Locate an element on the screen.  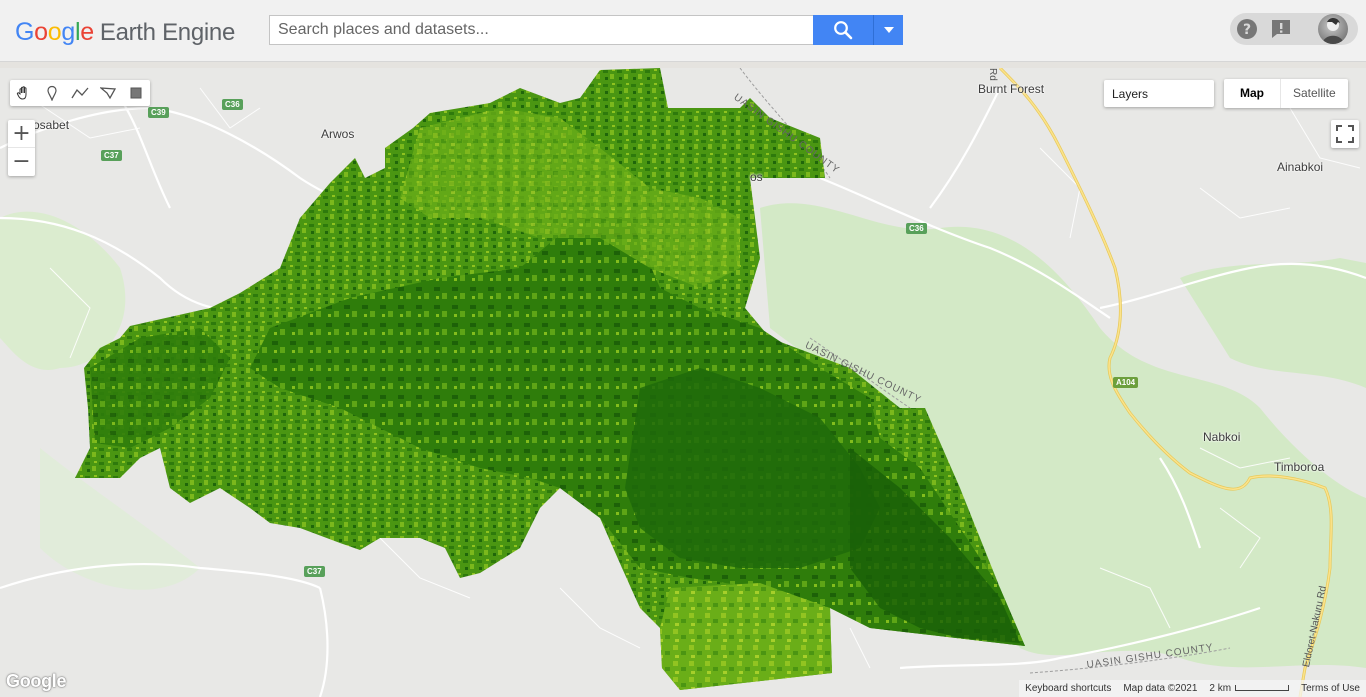
search-button is located at coordinates (843, 30).